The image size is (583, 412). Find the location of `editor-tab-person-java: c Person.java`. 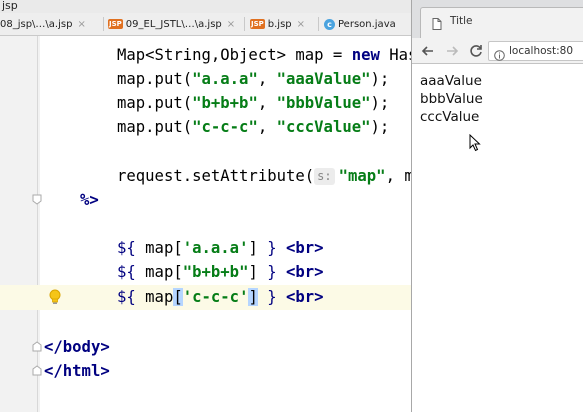

editor-tab-person-java: c Person.java is located at coordinates (360, 24).